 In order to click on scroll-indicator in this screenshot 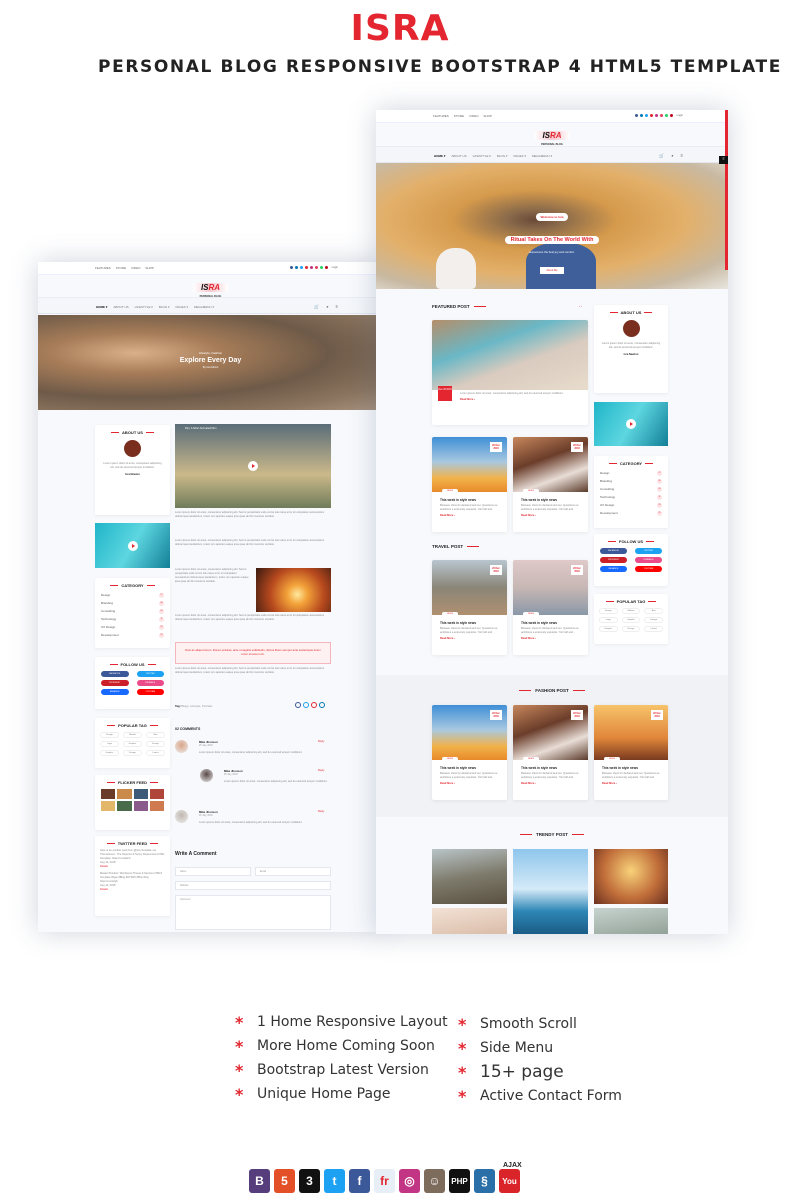, I will do `click(726, 190)`.